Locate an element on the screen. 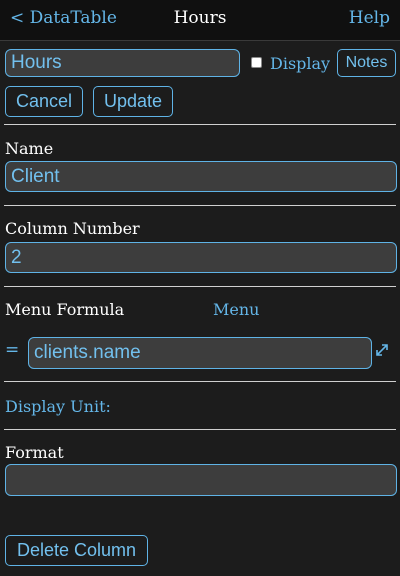 The image size is (400, 576). page-title: Hours is located at coordinates (200, 18).